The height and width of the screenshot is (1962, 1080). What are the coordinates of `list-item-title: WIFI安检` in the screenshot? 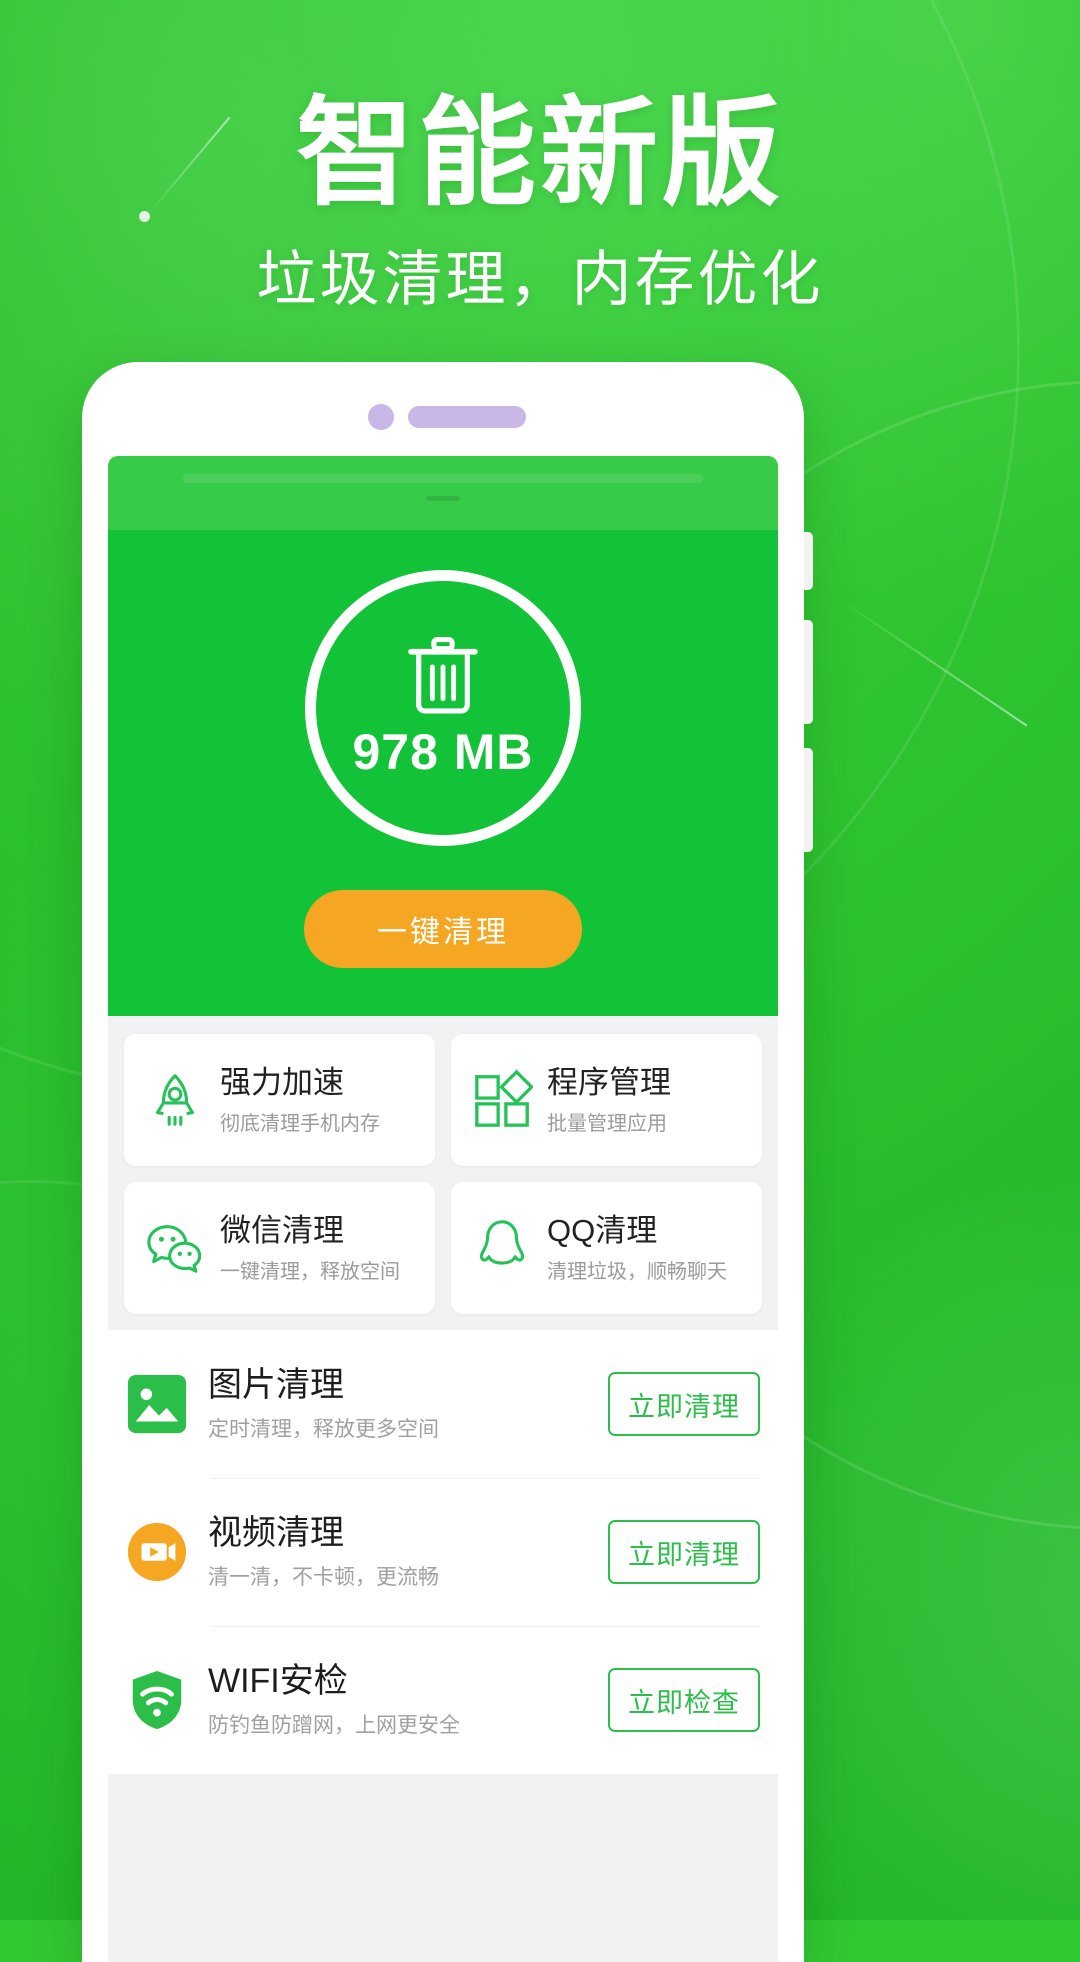 It's located at (278, 1681).